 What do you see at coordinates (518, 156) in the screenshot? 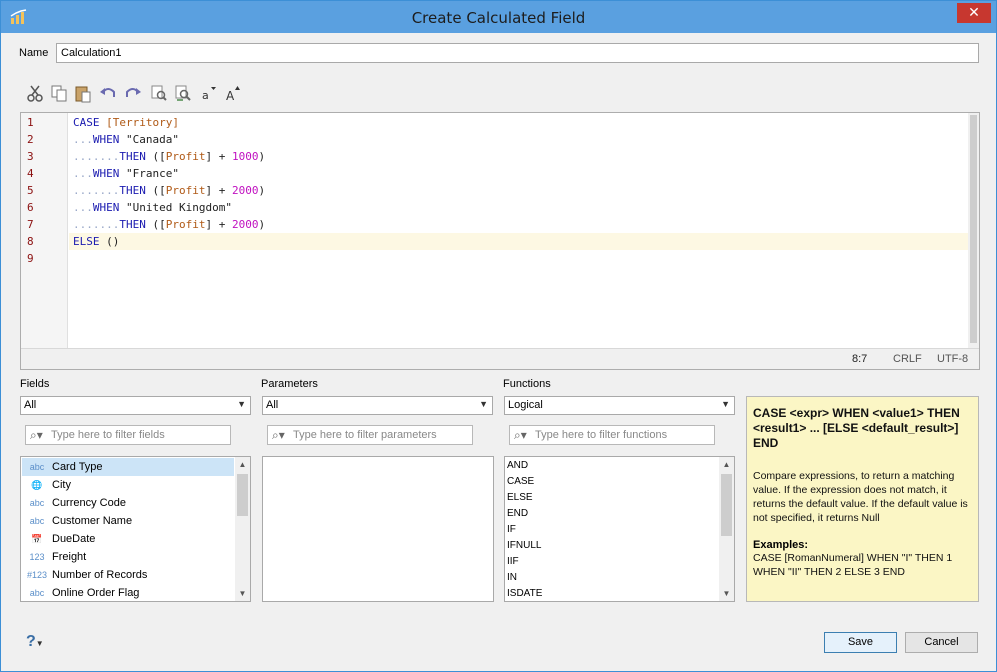
I see `code-line: .......THEN ([Profit] + 1000)` at bounding box center [518, 156].